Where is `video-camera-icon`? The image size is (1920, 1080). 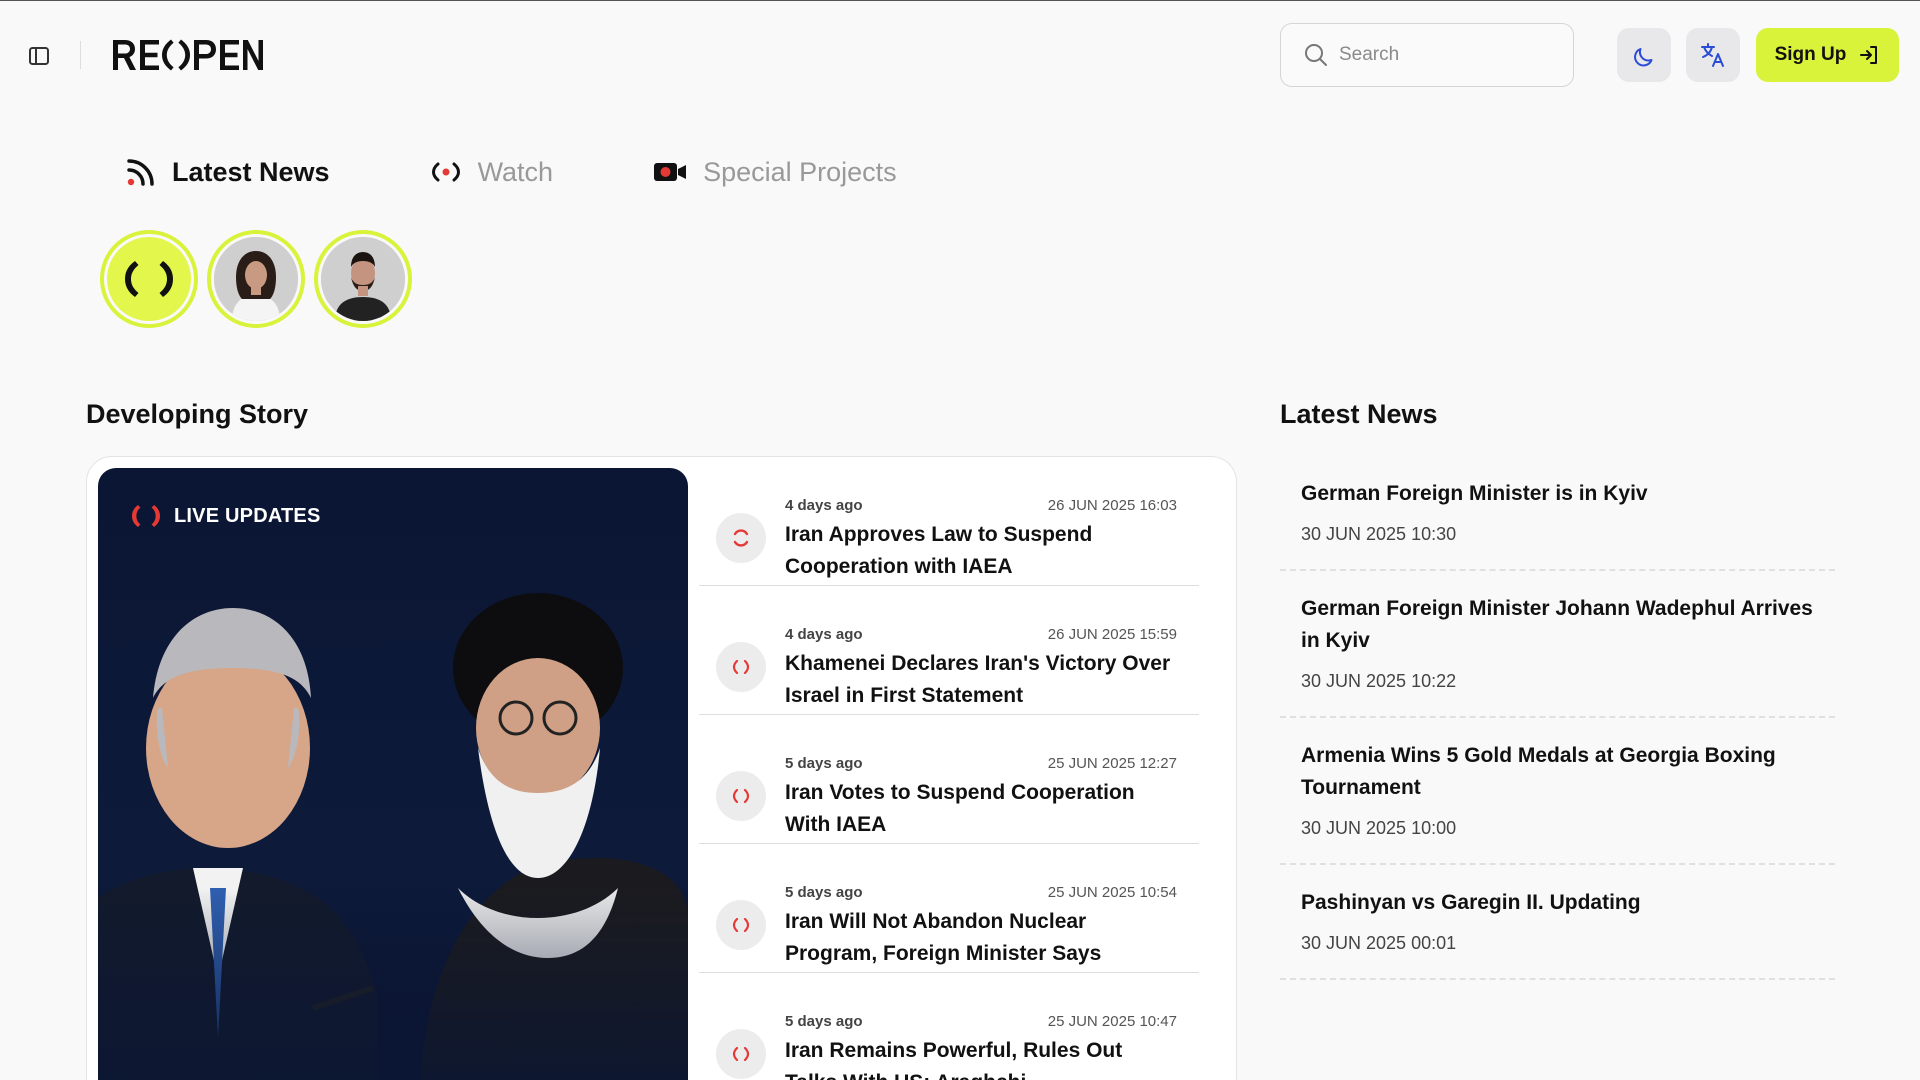
video-camera-icon is located at coordinates (670, 172).